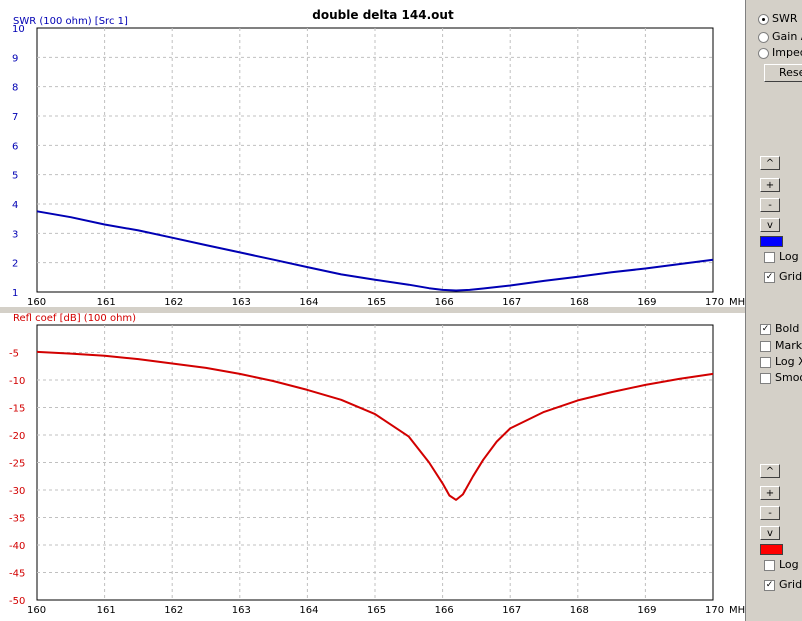 The width and height of the screenshot is (802, 621). I want to click on y-tick-label: -25, so click(17, 464).